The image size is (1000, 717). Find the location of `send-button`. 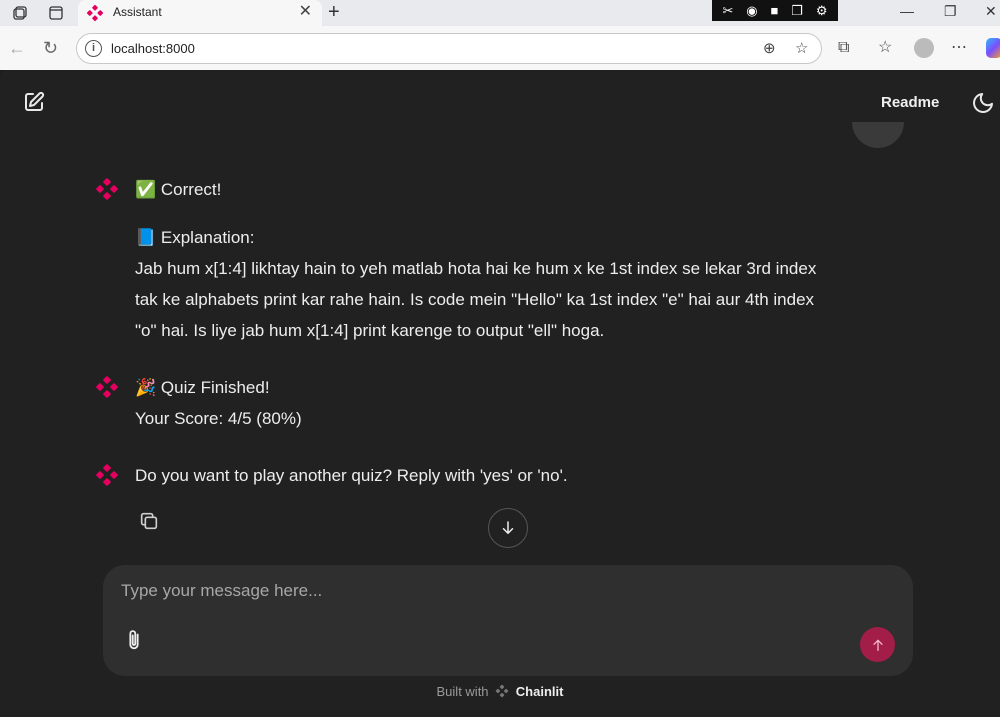

send-button is located at coordinates (877, 644).